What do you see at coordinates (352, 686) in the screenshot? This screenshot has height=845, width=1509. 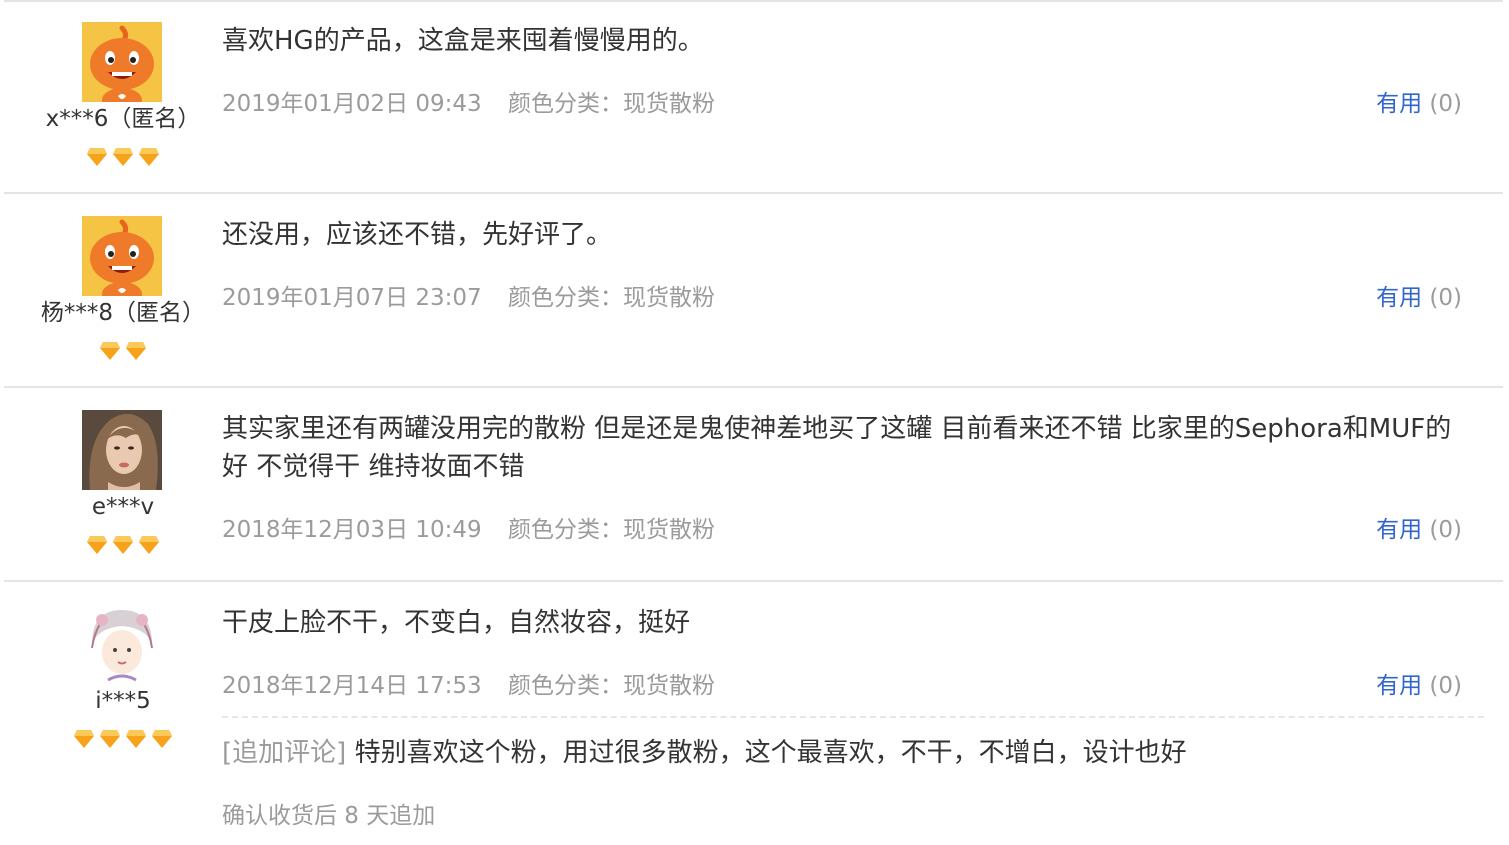 I see `review-date: 2018年12月14日 17:53` at bounding box center [352, 686].